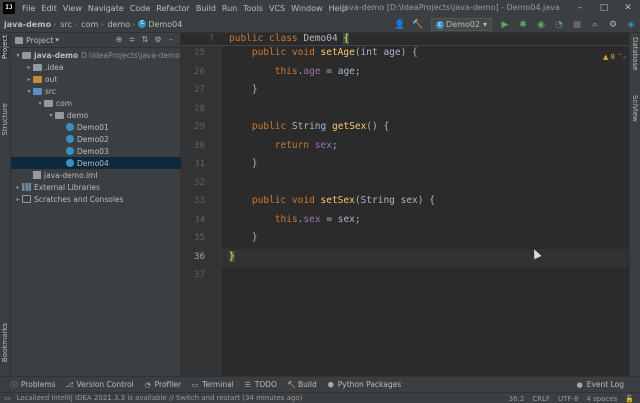 The image size is (640, 403). Describe the element at coordinates (260, 384) in the screenshot. I see `tab-todo: ☰ TODO` at that location.